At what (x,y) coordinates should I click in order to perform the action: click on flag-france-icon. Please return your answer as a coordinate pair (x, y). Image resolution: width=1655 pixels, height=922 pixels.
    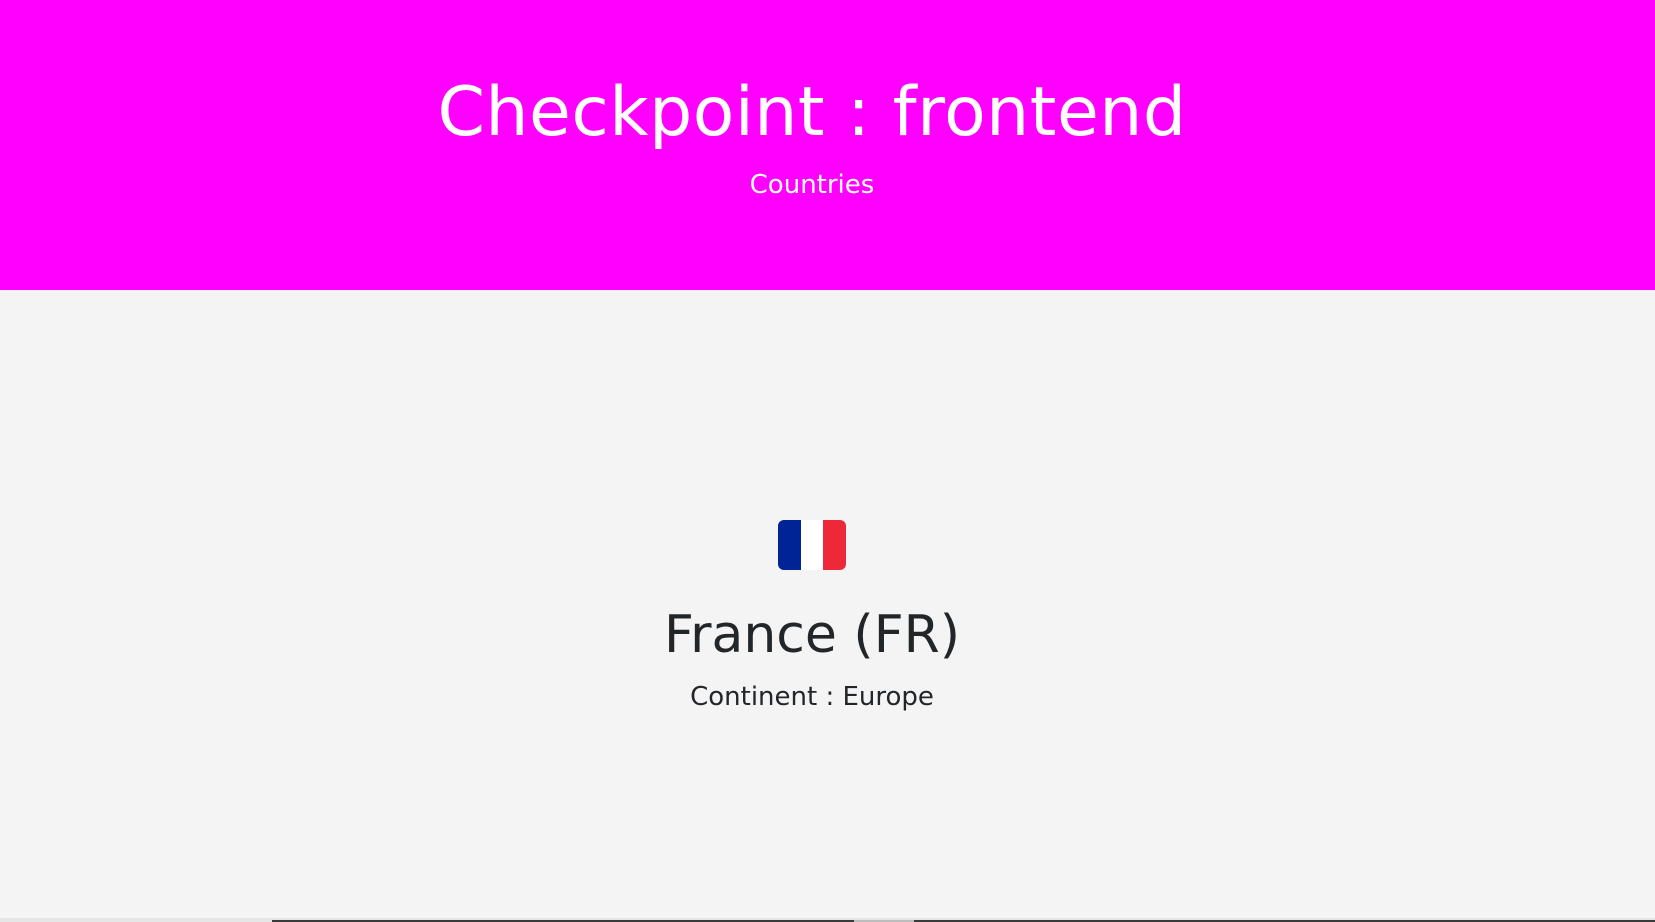
    Looking at the image, I should click on (812, 545).